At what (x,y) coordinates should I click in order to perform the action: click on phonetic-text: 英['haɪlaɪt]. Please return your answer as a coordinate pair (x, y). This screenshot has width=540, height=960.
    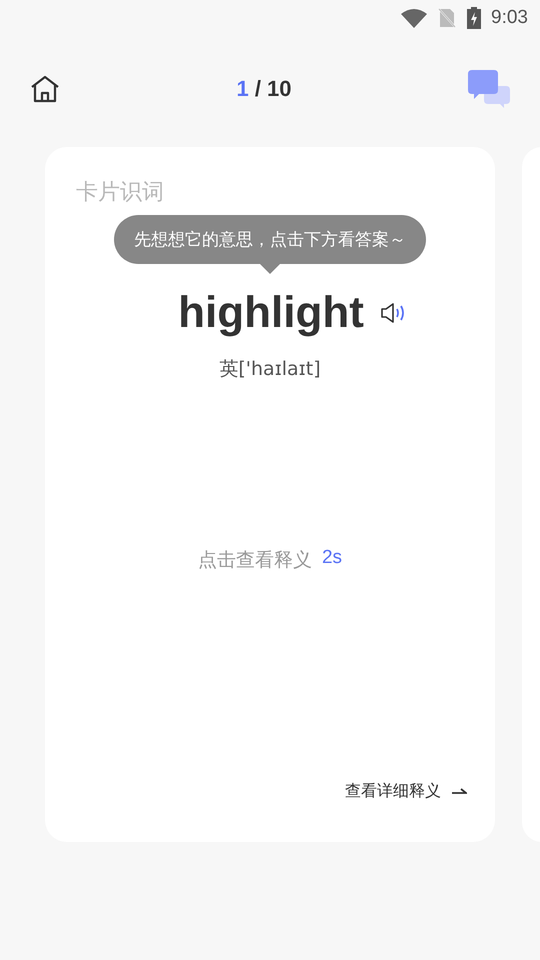
    Looking at the image, I should click on (270, 369).